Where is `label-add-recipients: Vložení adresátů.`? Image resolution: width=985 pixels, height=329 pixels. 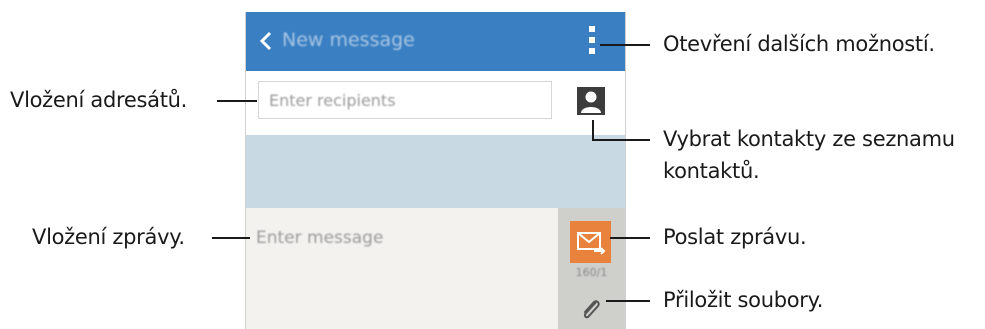
label-add-recipients: Vložení adresátů. is located at coordinates (99, 100).